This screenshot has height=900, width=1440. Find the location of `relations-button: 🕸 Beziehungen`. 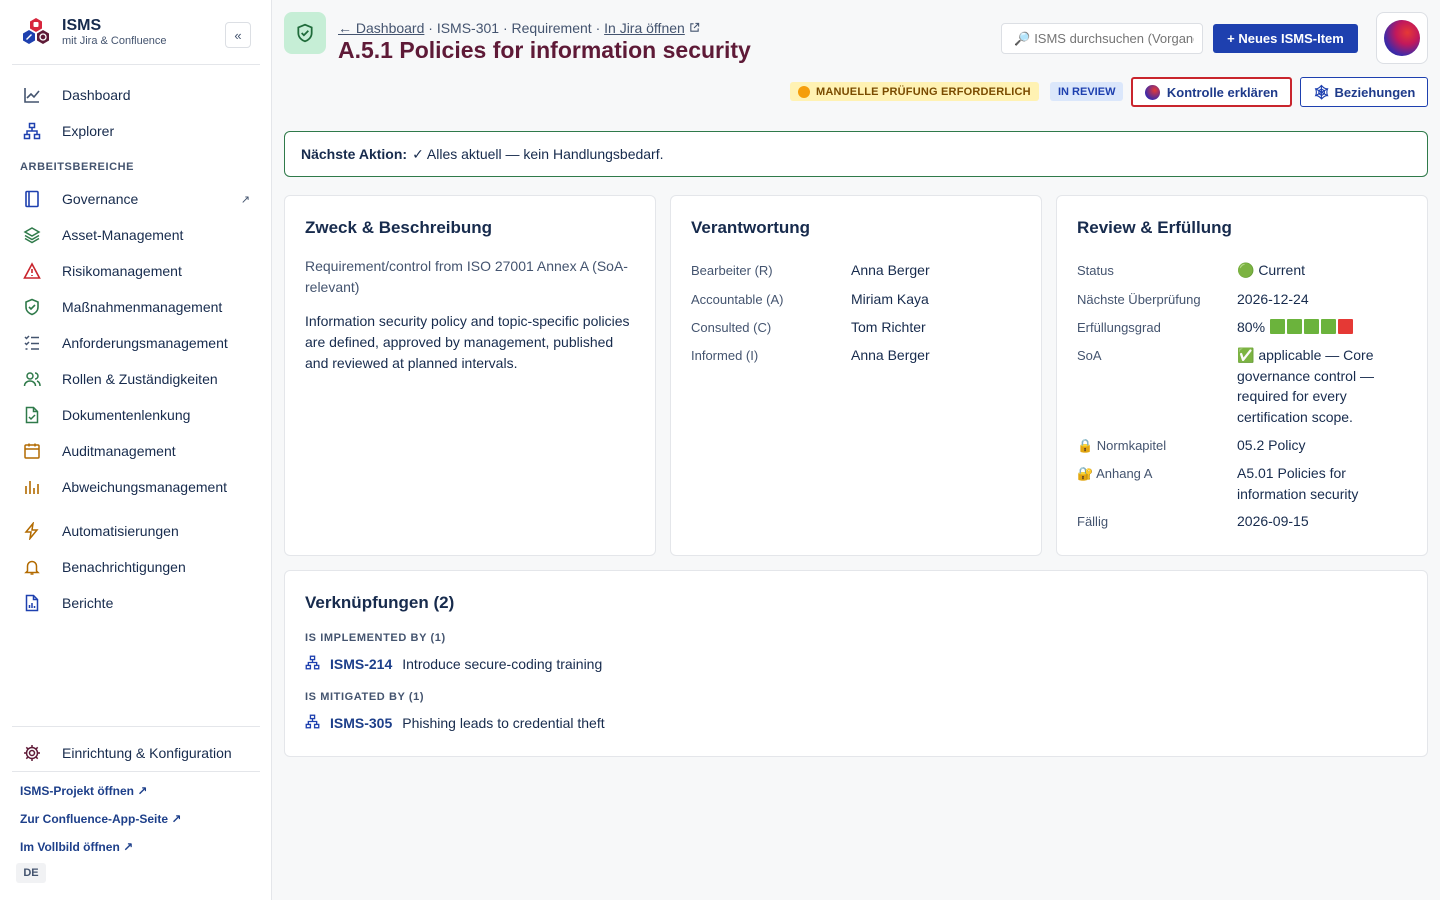

relations-button: 🕸 Beziehungen is located at coordinates (1364, 92).